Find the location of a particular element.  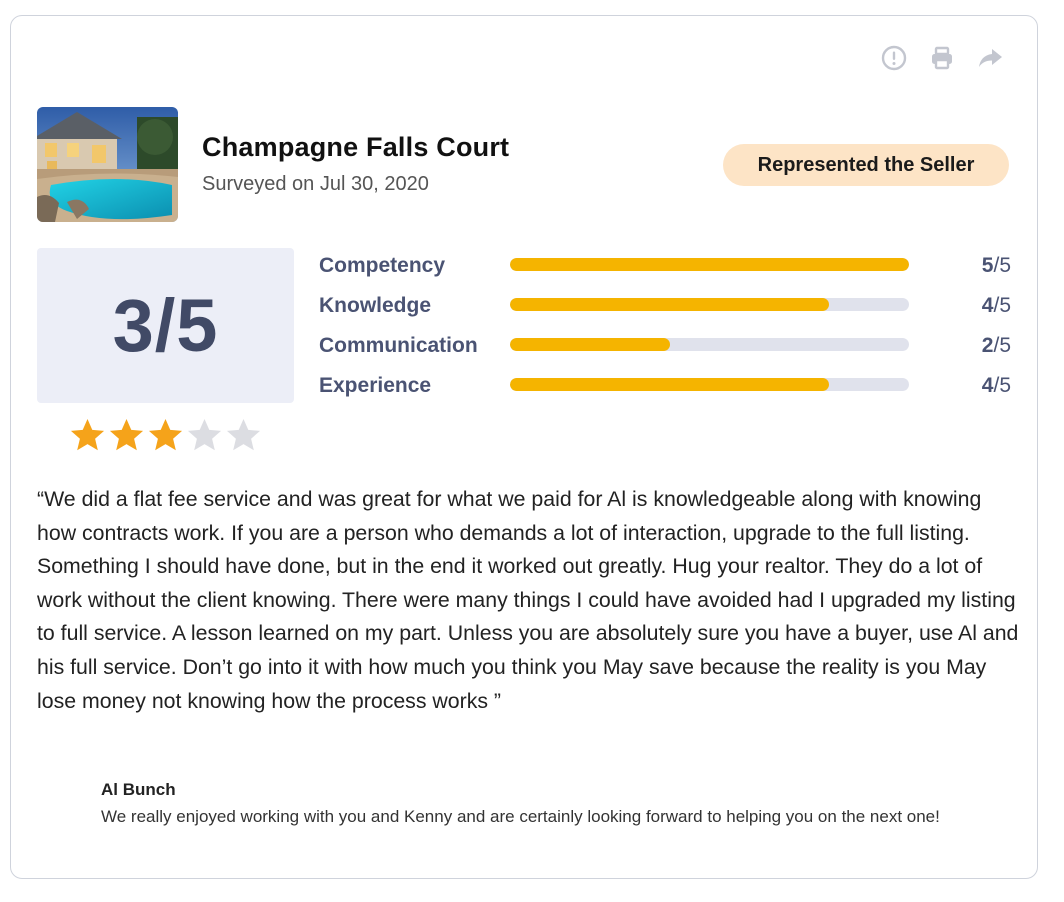

category-label: Experience is located at coordinates (375, 385).